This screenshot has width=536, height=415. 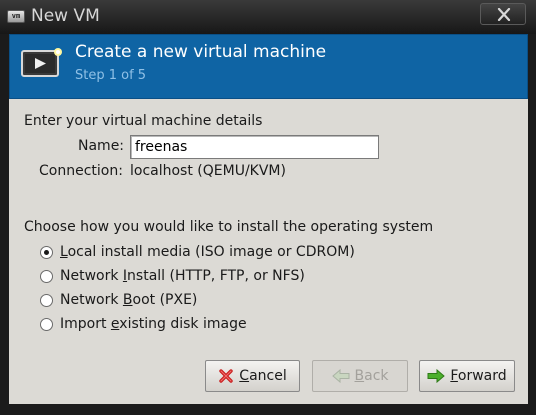 I want to click on cancel-button-label: Cancel, so click(x=262, y=376).